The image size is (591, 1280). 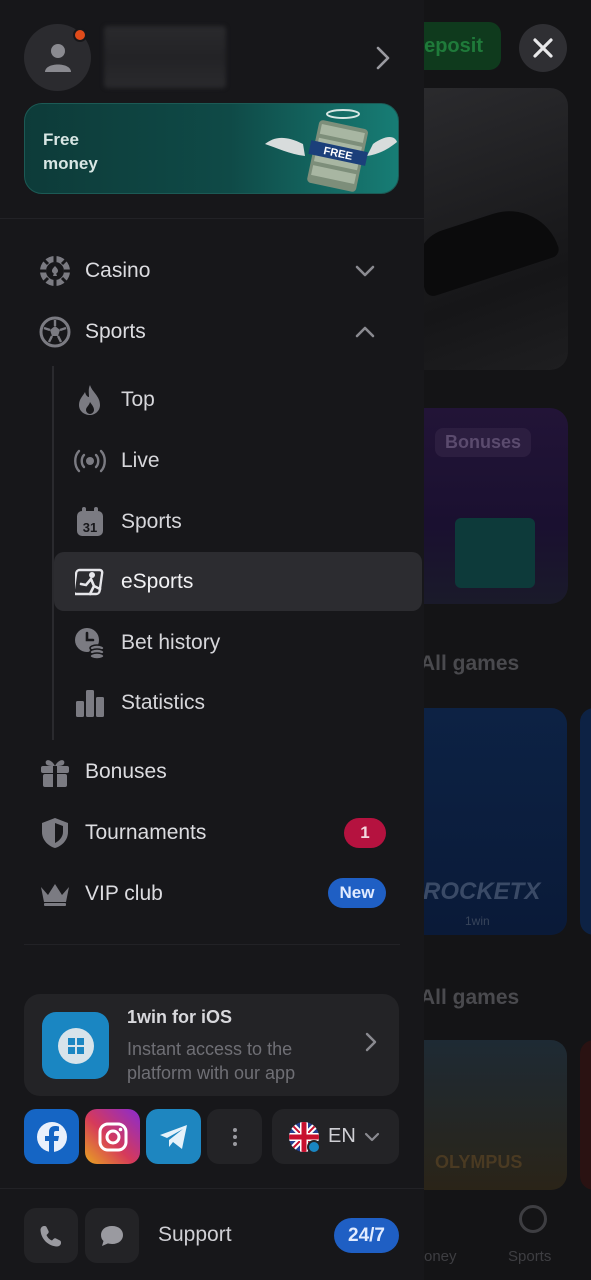 I want to click on promo-line-1: Free, so click(x=61, y=139).